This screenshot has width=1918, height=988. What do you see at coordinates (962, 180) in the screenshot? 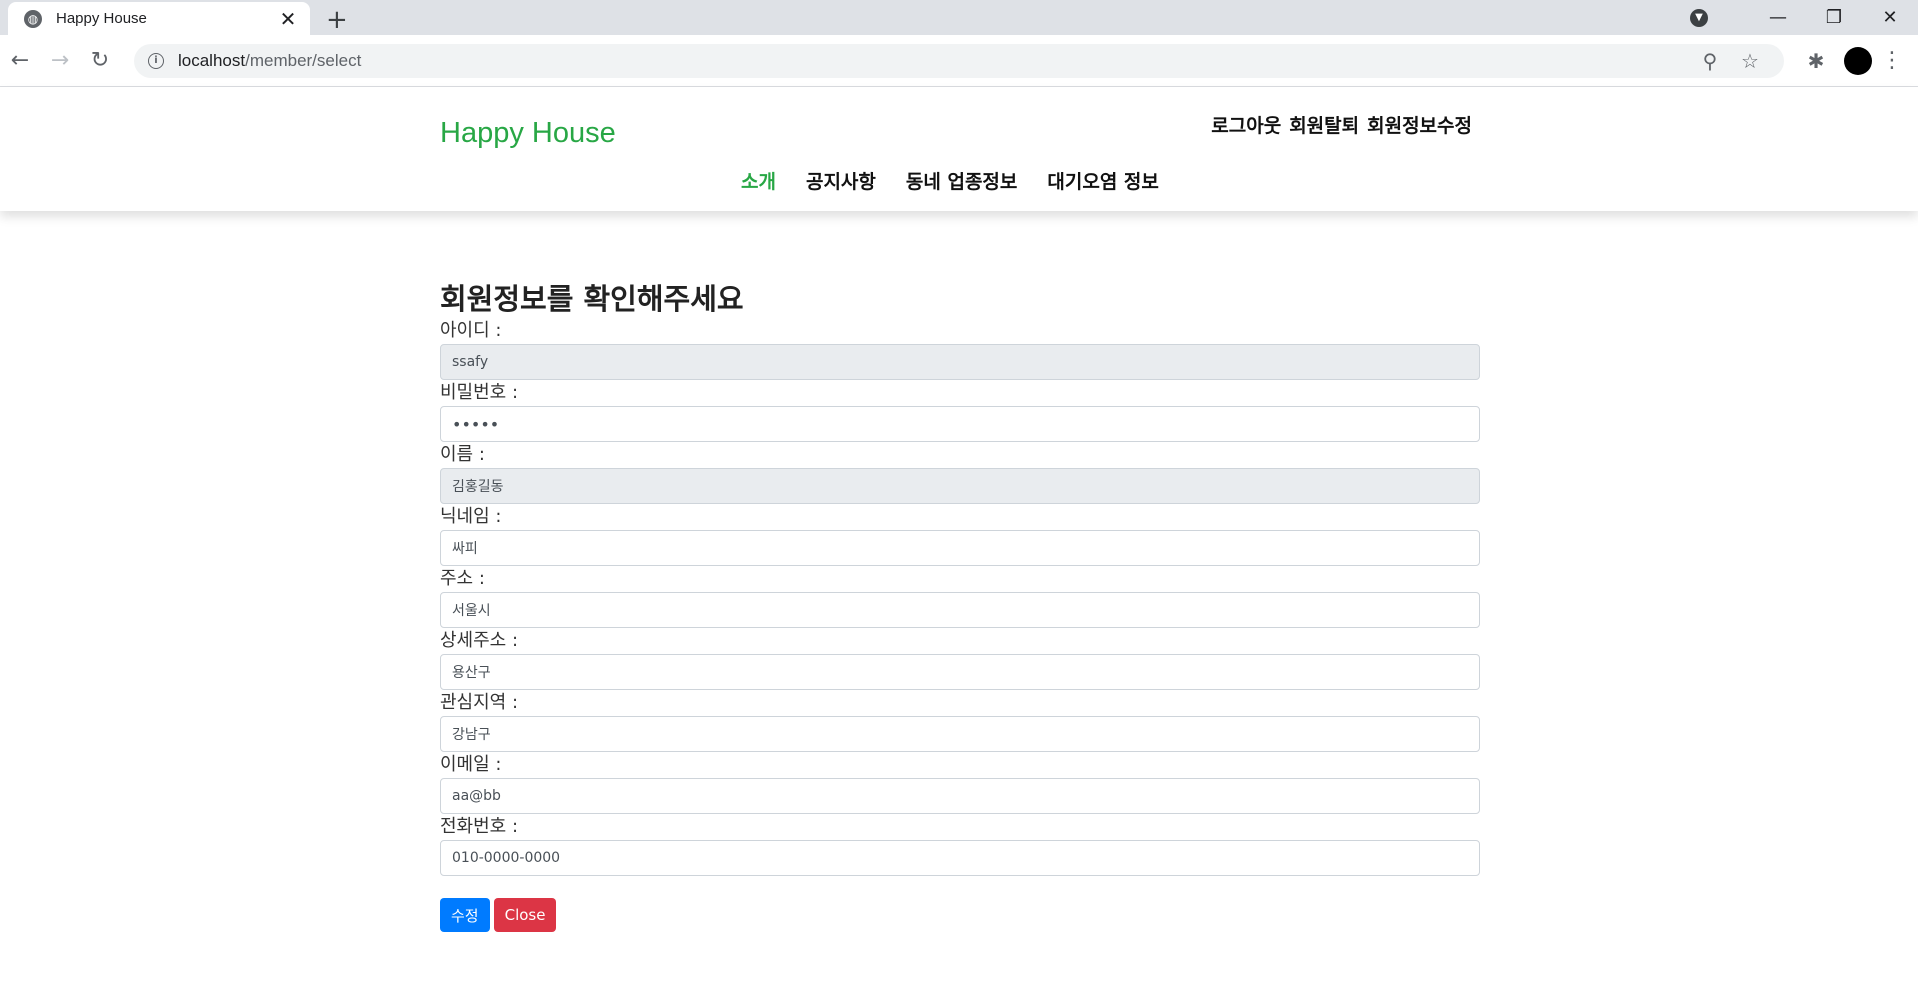
I see `nav-business: 동네 업종정보` at bounding box center [962, 180].